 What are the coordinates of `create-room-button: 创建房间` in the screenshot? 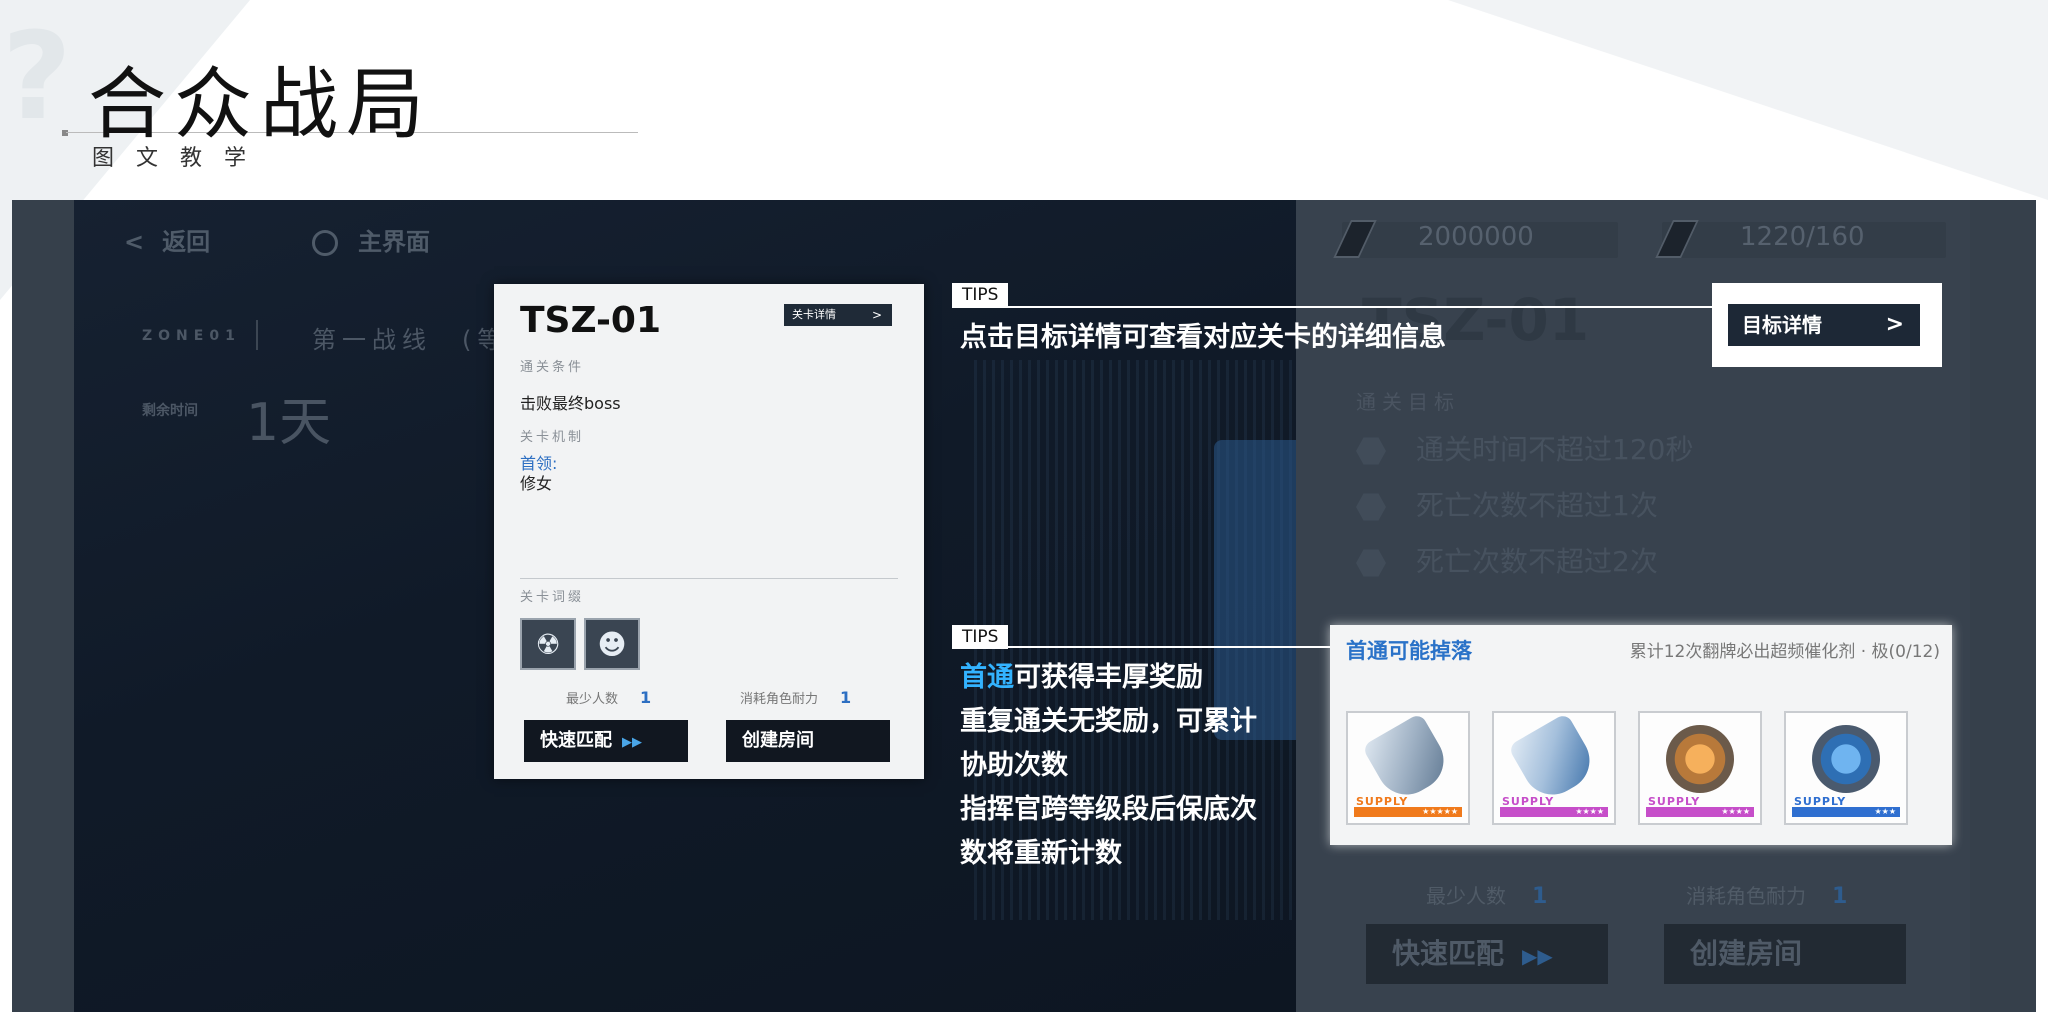 It's located at (808, 741).